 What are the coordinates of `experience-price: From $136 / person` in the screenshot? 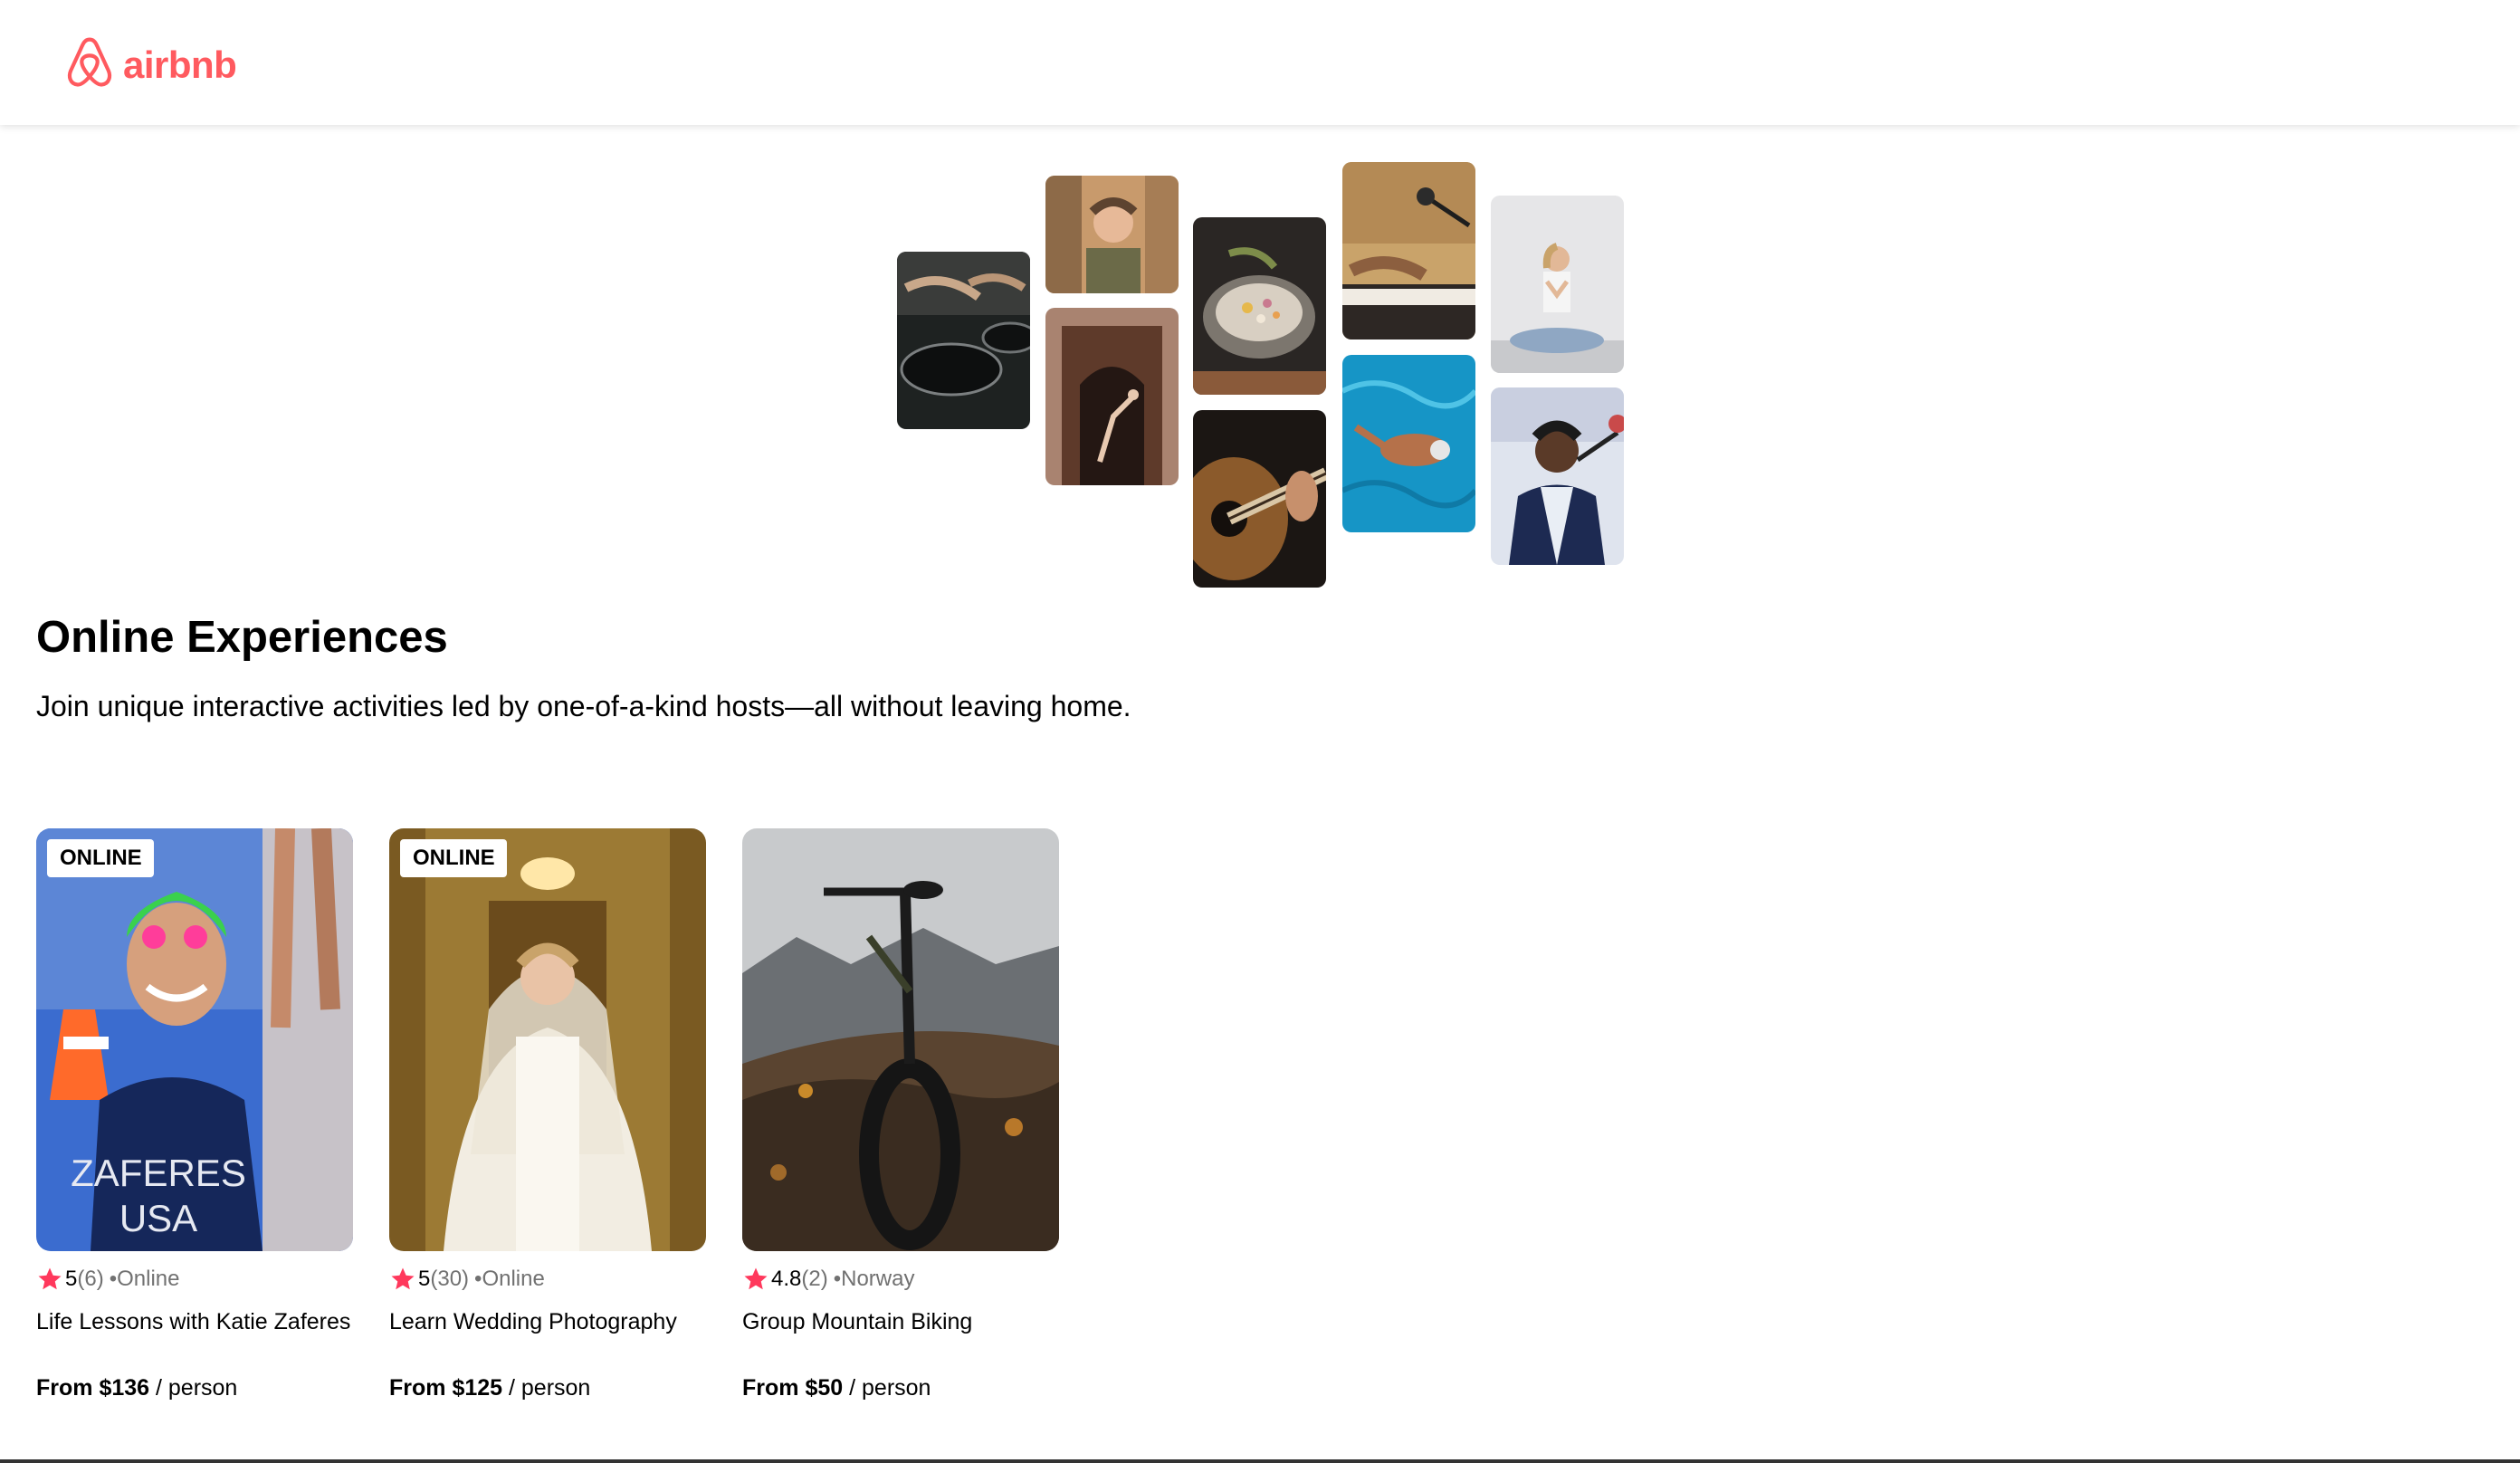 It's located at (194, 1388).